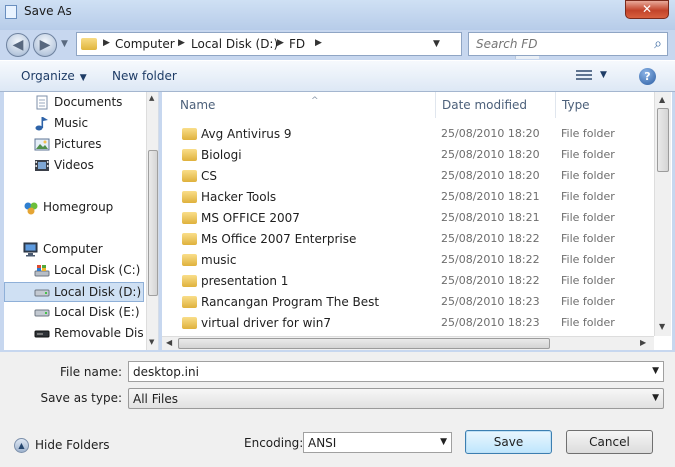  I want to click on file-list-horizontal-scrollbar: ◀ ▶, so click(408, 343).